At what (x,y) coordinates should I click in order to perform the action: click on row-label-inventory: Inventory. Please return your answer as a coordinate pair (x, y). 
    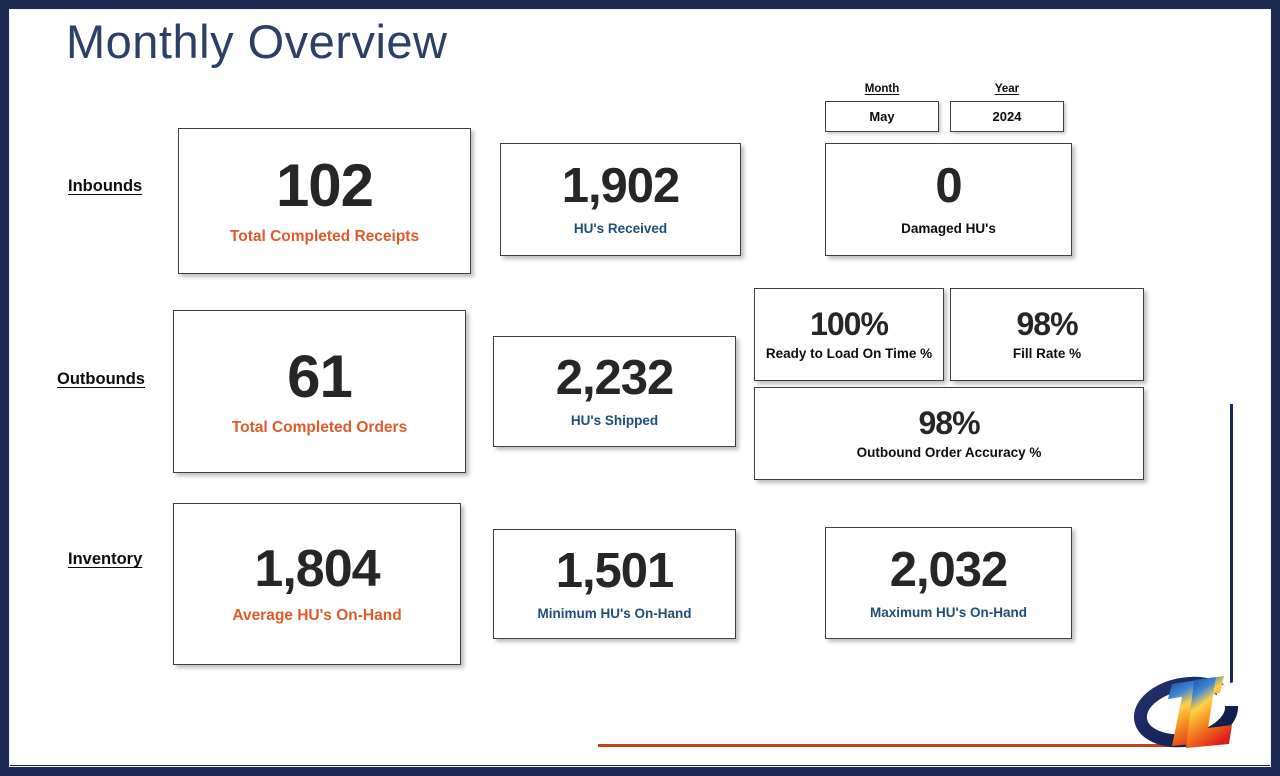
    Looking at the image, I should click on (105, 559).